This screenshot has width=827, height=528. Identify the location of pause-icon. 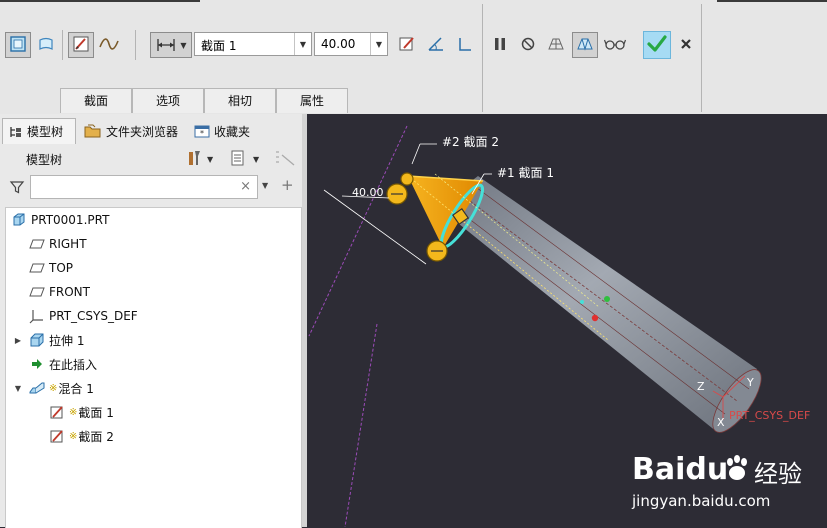
(500, 45).